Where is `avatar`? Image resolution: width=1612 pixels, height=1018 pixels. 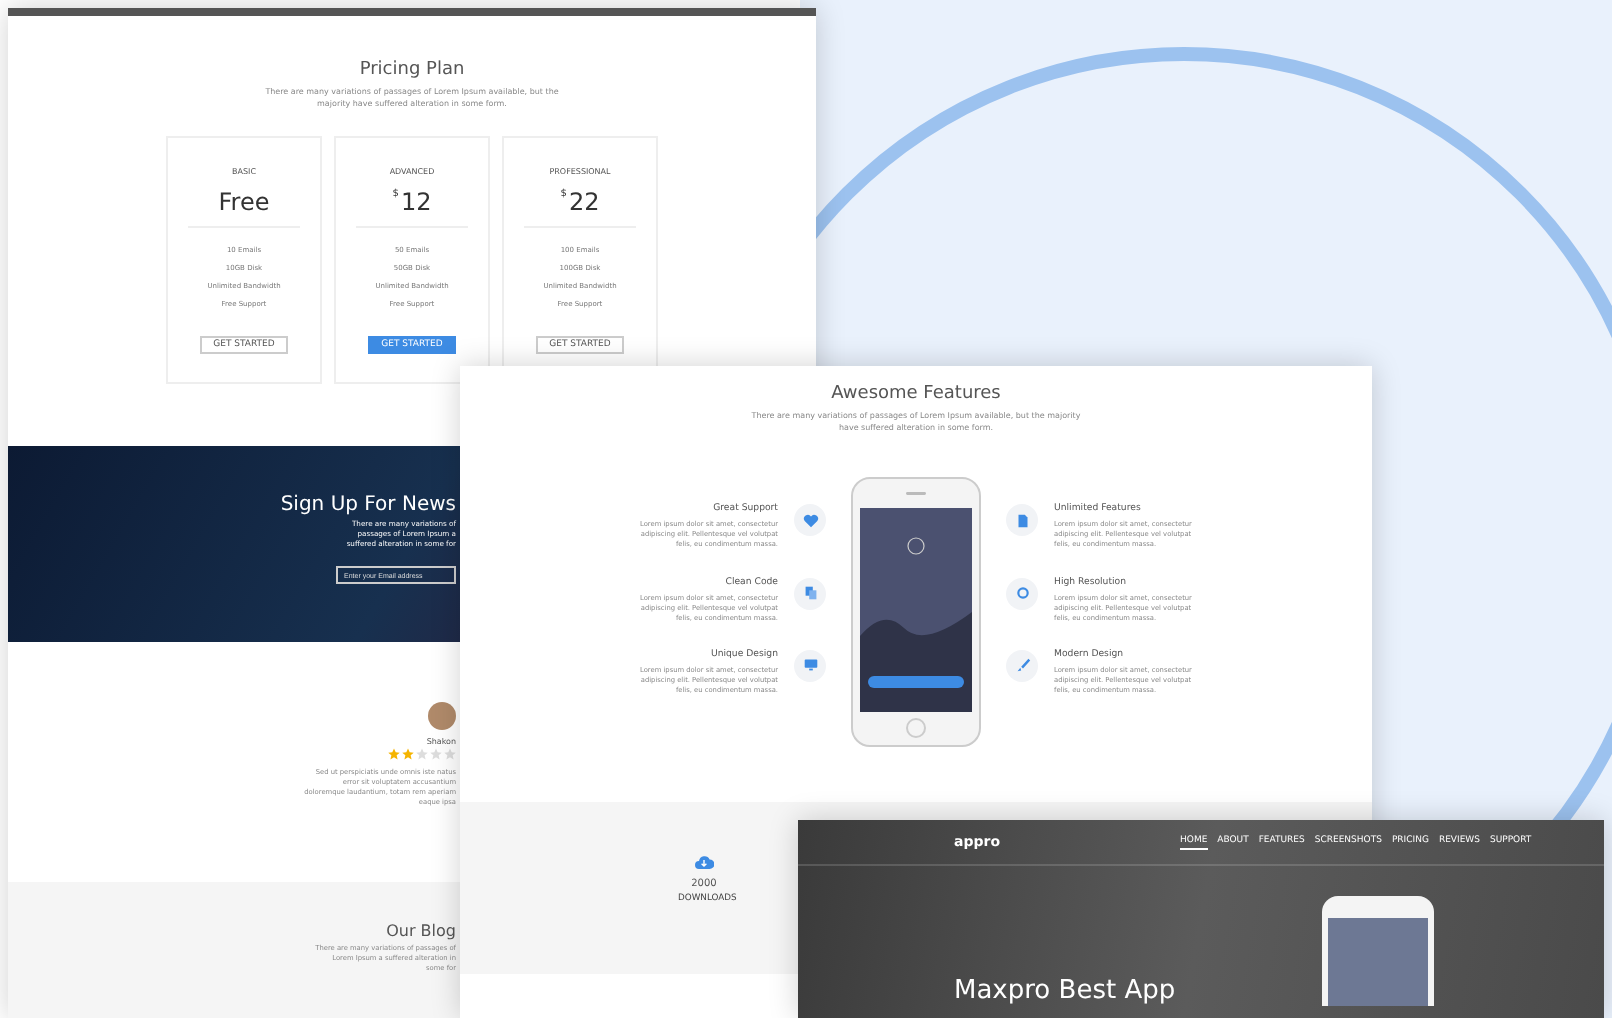 avatar is located at coordinates (442, 716).